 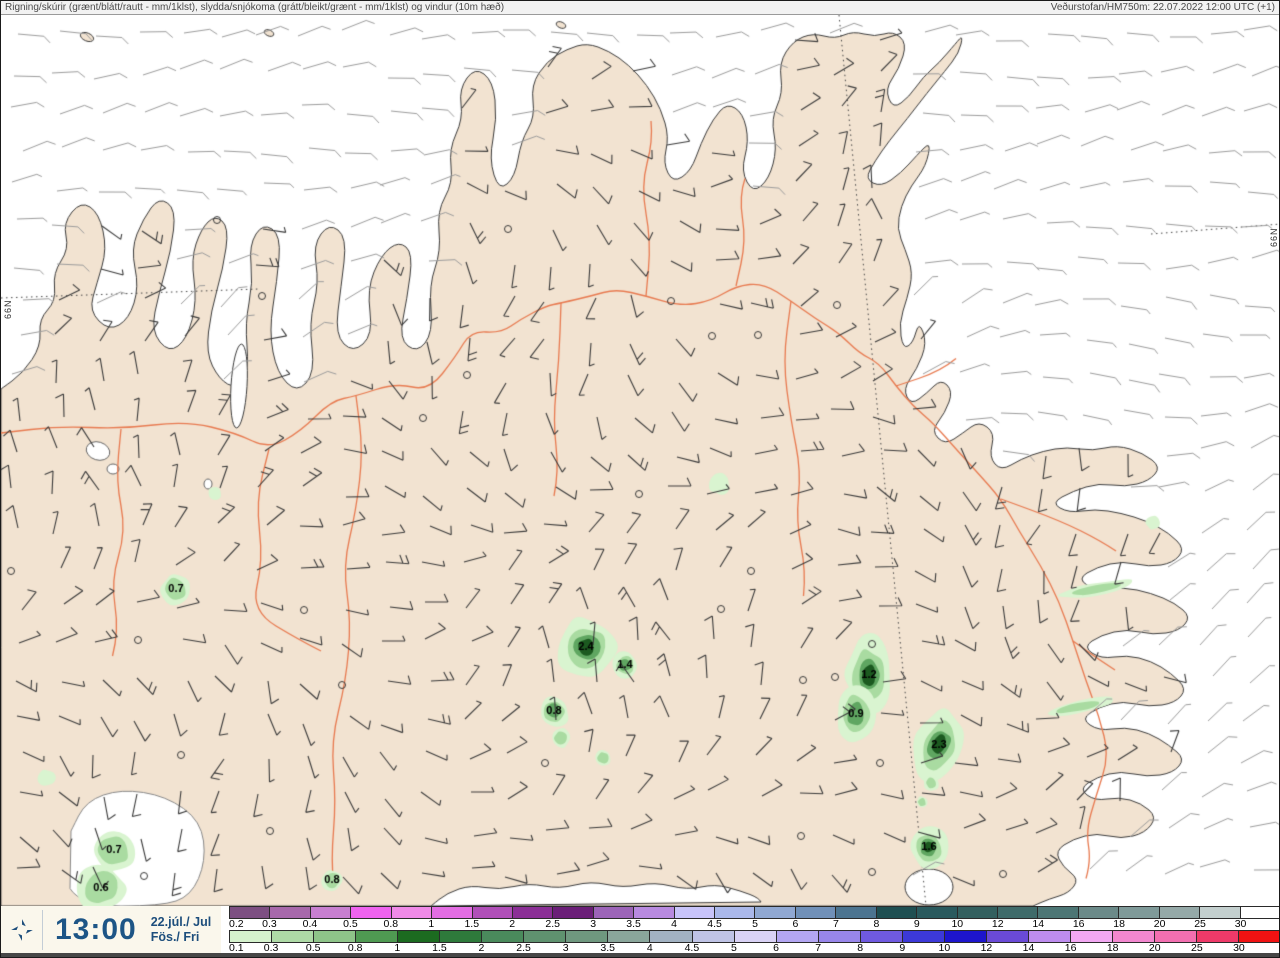 I want to click on scale-tick-label: 0.8, so click(x=391, y=924).